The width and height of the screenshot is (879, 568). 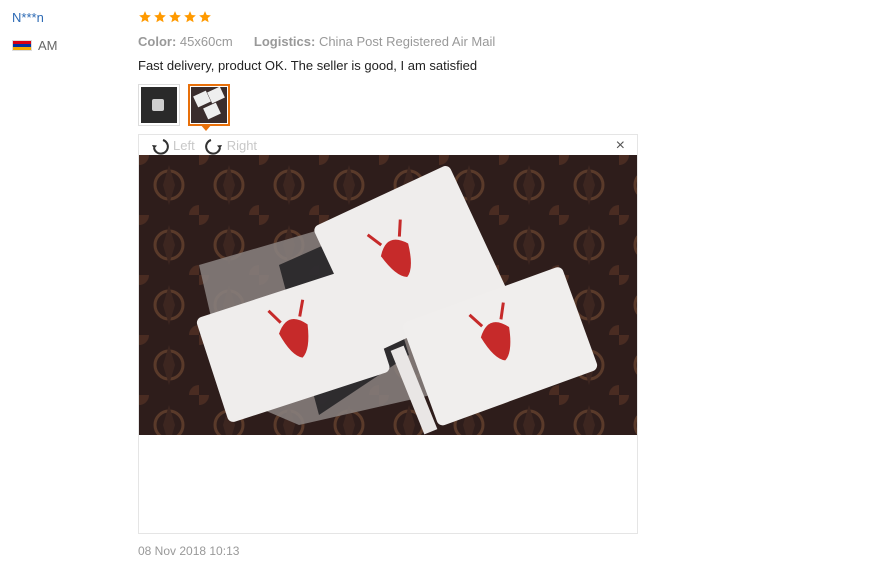 What do you see at coordinates (22, 45) in the screenshot?
I see `flag-icon` at bounding box center [22, 45].